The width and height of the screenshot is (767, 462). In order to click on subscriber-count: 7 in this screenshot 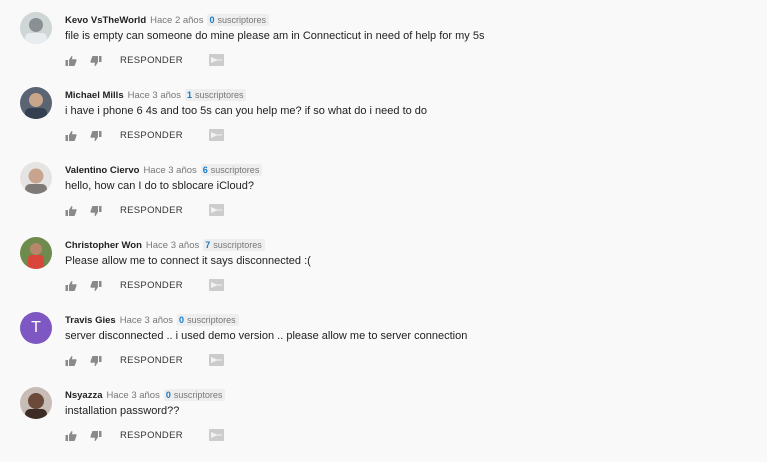, I will do `click(208, 245)`.